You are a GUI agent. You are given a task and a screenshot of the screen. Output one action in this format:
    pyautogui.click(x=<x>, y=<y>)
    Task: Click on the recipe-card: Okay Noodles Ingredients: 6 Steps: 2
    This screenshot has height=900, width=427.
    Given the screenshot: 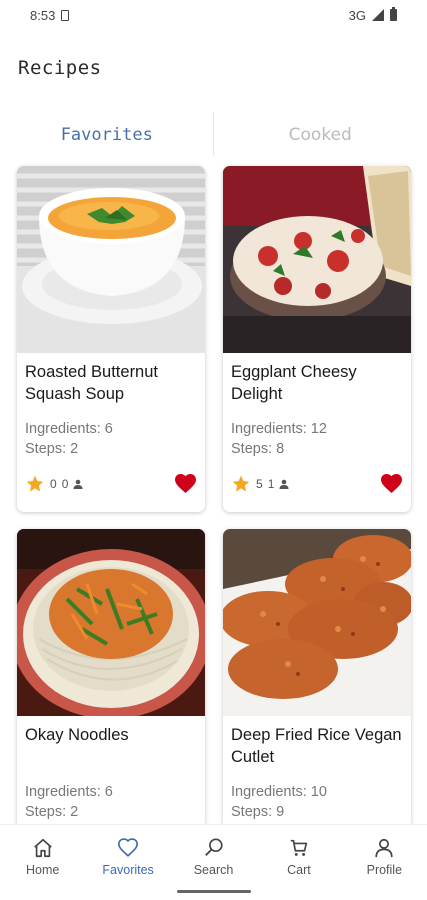 What is the action you would take?
    pyautogui.click(x=111, y=679)
    